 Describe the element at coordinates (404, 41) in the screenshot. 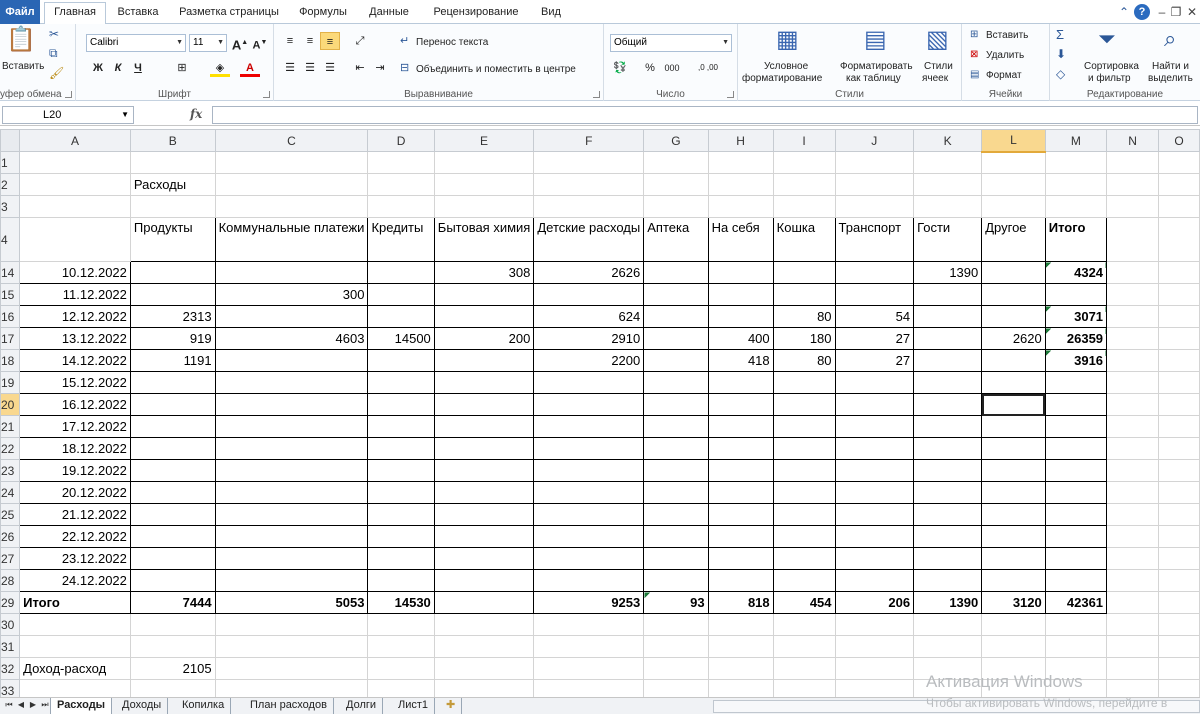

I see `wrap-text-icon: ↵` at that location.